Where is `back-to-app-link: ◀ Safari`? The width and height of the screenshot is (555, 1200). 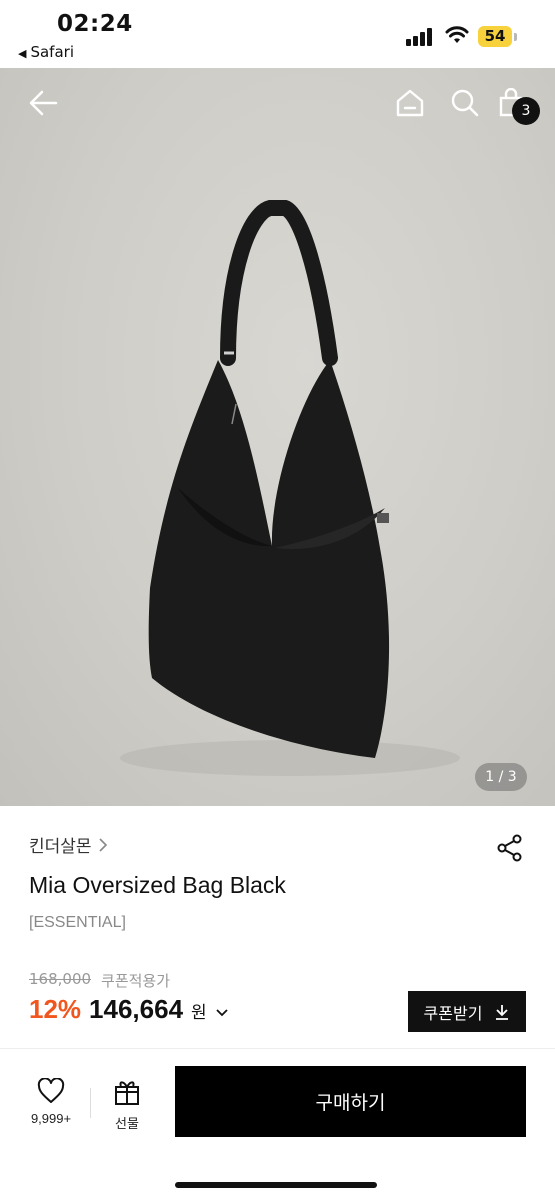
back-to-app-link: ◀ Safari is located at coordinates (46, 52).